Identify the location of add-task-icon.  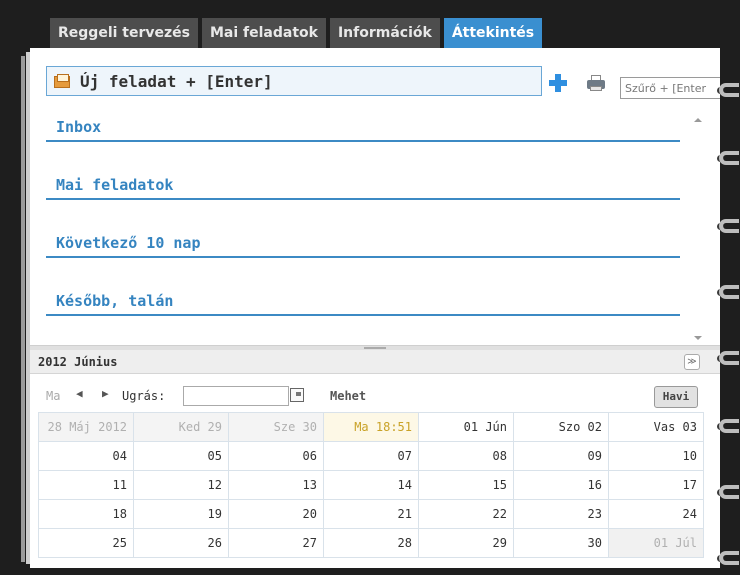
(558, 83).